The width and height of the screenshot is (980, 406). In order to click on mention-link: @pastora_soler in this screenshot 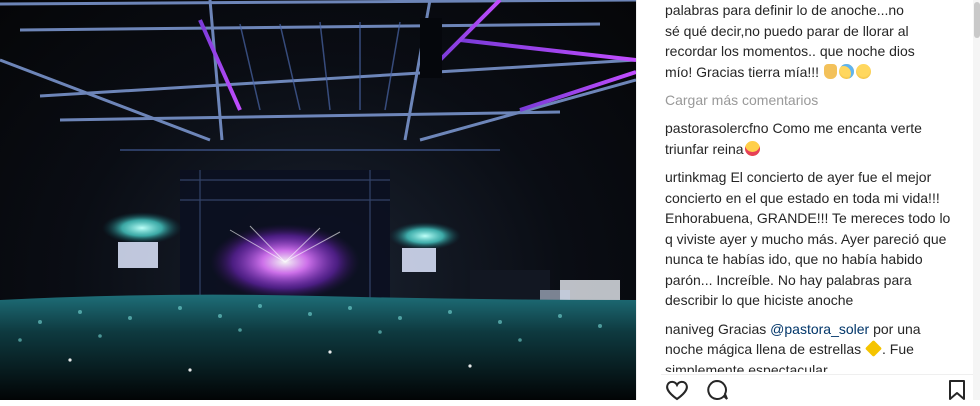, I will do `click(819, 329)`.